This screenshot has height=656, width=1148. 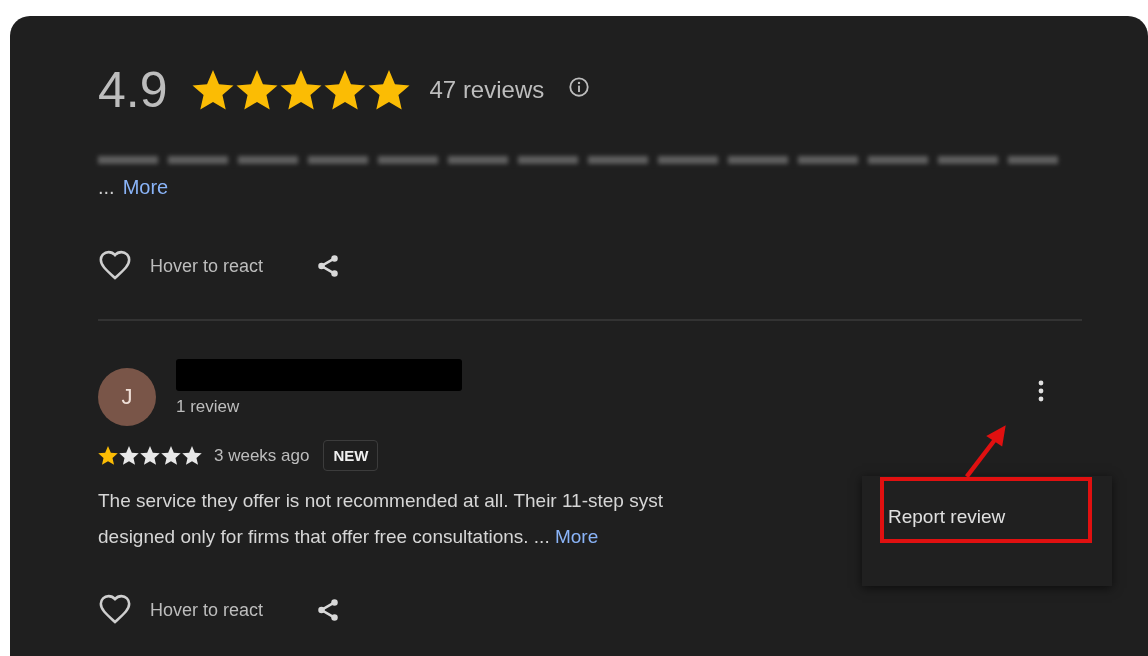 What do you see at coordinates (985, 452) in the screenshot?
I see `arrow-annotation` at bounding box center [985, 452].